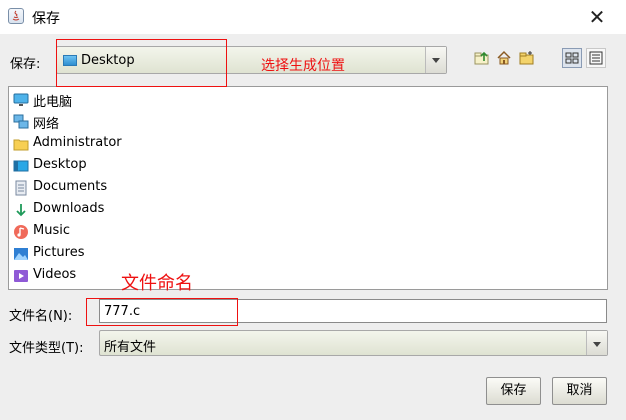  What do you see at coordinates (513, 391) in the screenshot?
I see `save-button: 保存` at bounding box center [513, 391].